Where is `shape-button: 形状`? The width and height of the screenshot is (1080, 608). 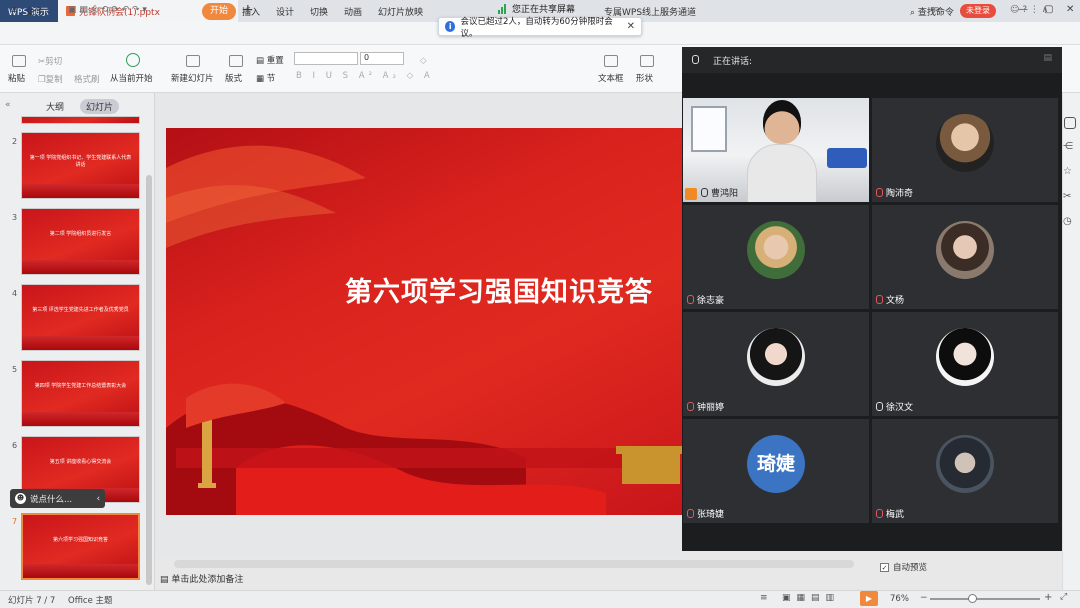
shape-button: 形状 is located at coordinates (644, 78).